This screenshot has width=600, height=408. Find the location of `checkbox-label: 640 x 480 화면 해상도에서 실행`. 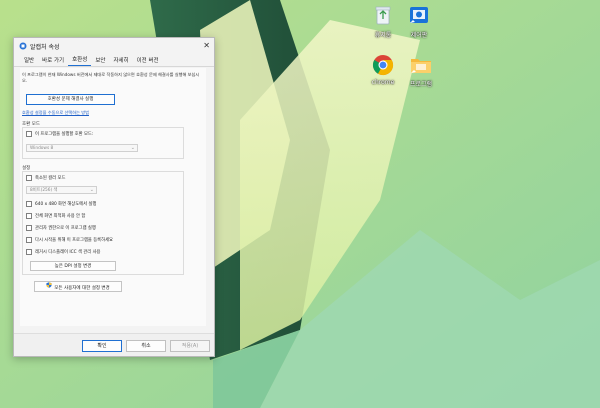

checkbox-label: 640 x 480 화면 해상도에서 실행 is located at coordinates (66, 204).